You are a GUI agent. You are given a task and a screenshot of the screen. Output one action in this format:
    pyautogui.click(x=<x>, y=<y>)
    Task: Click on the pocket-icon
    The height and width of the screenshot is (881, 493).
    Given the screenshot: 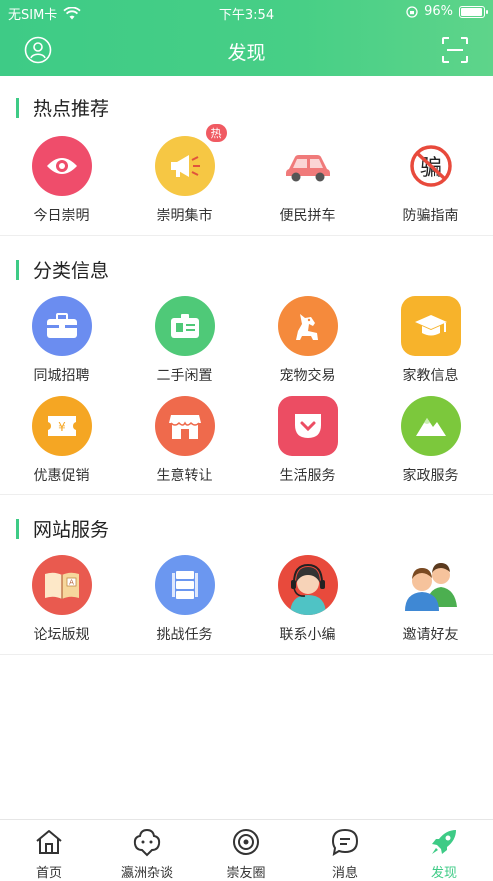 What is the action you would take?
    pyautogui.click(x=307, y=426)
    